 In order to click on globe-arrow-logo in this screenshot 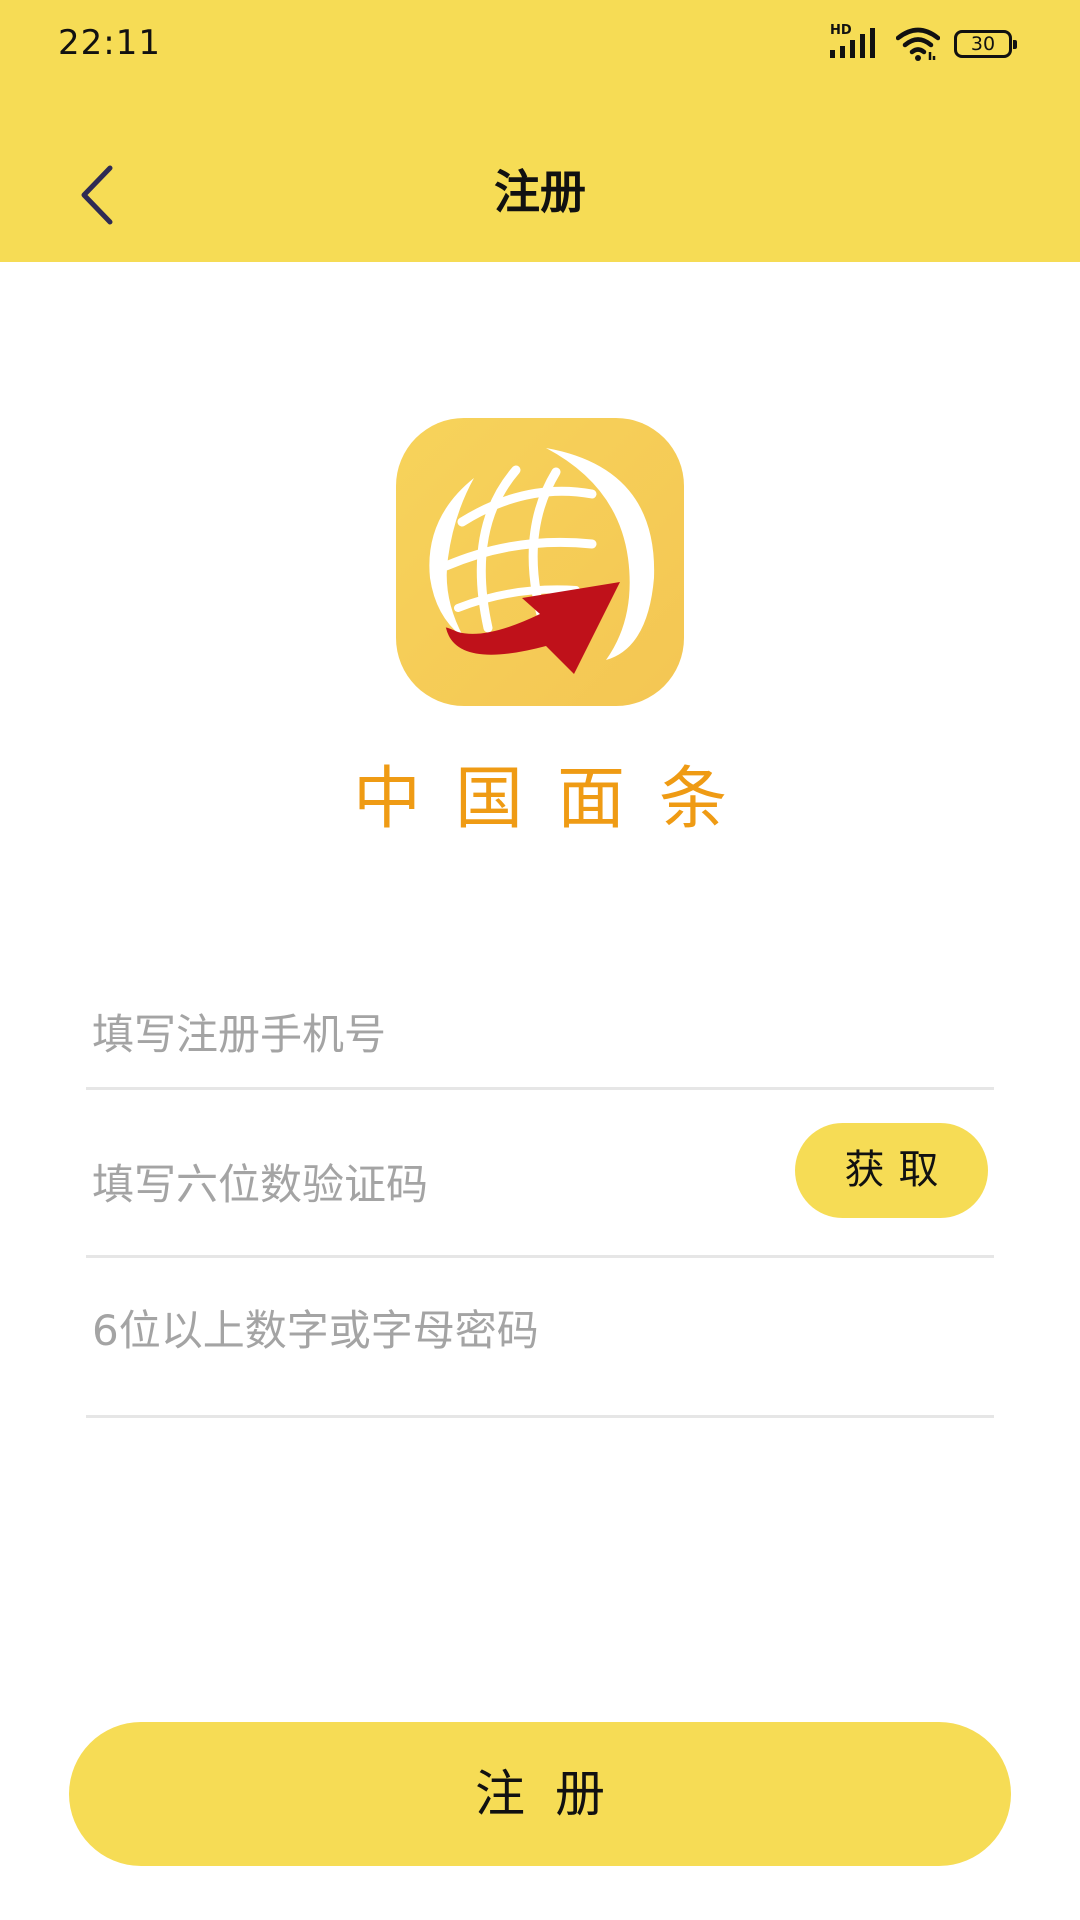, I will do `click(542, 561)`.